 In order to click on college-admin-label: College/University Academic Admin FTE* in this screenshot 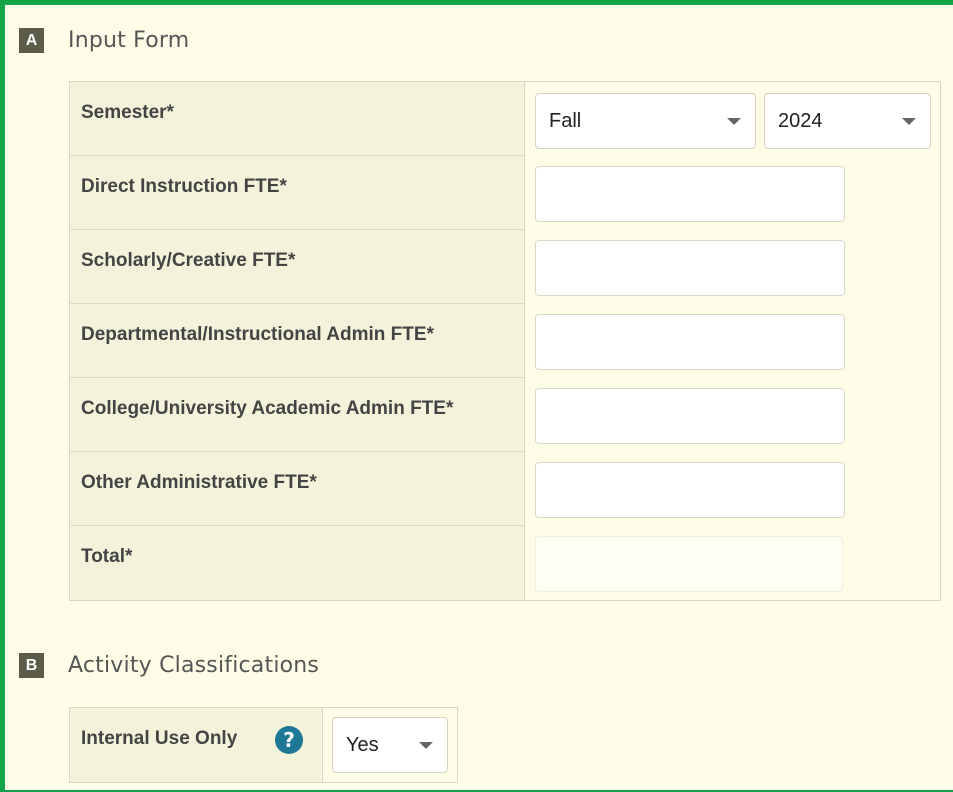, I will do `click(297, 415)`.